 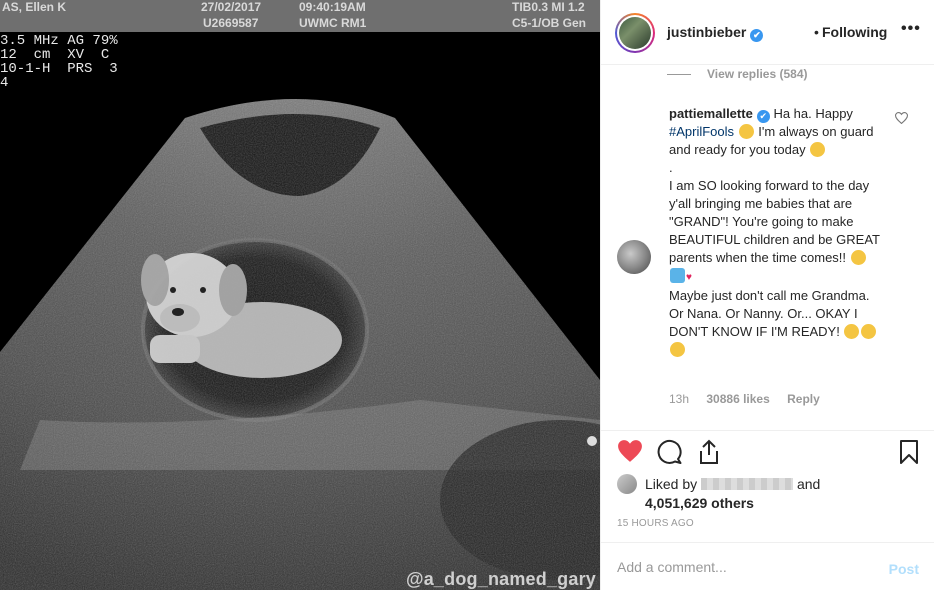 What do you see at coordinates (332, 7) in the screenshot?
I see `scan-time: 09:40:19AM` at bounding box center [332, 7].